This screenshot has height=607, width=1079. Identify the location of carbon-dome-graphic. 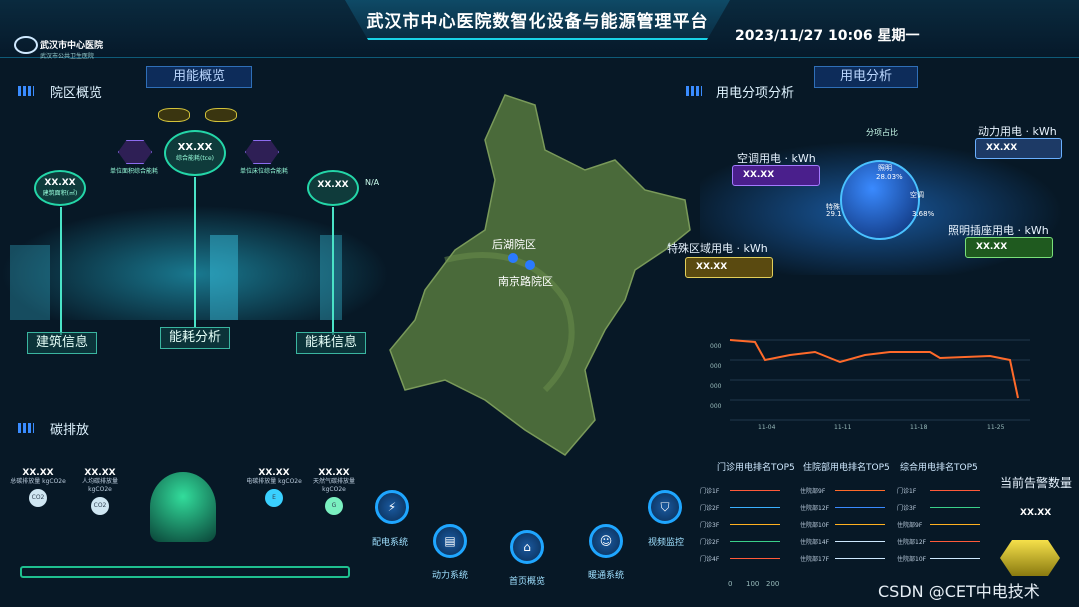
(183, 507).